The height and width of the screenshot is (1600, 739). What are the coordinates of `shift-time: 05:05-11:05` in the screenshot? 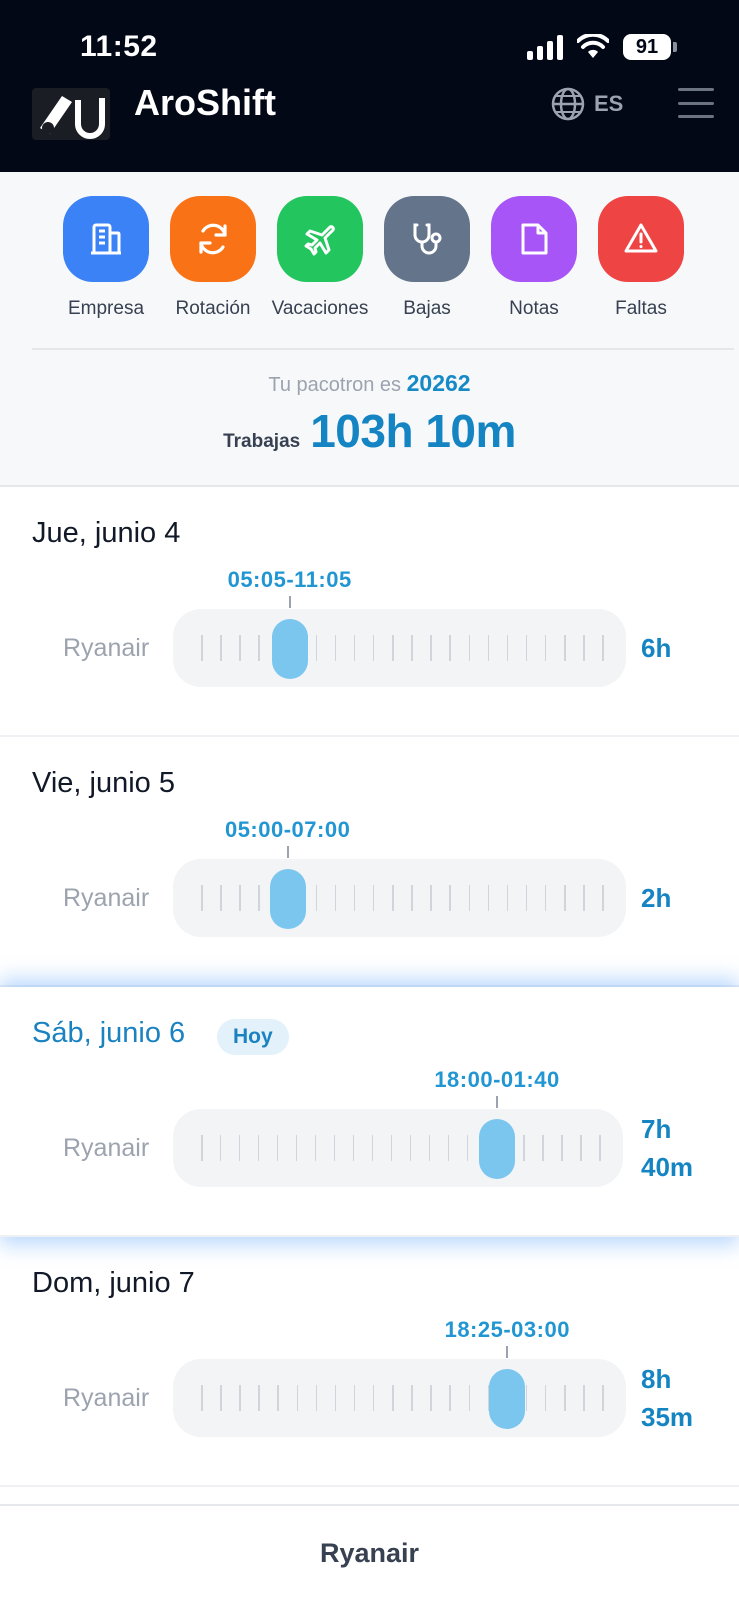 It's located at (289, 579).